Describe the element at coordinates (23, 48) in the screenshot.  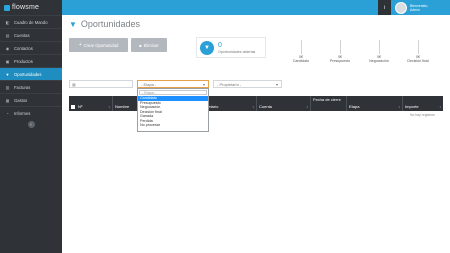
I see `sidebar-item-label: Contactos` at that location.